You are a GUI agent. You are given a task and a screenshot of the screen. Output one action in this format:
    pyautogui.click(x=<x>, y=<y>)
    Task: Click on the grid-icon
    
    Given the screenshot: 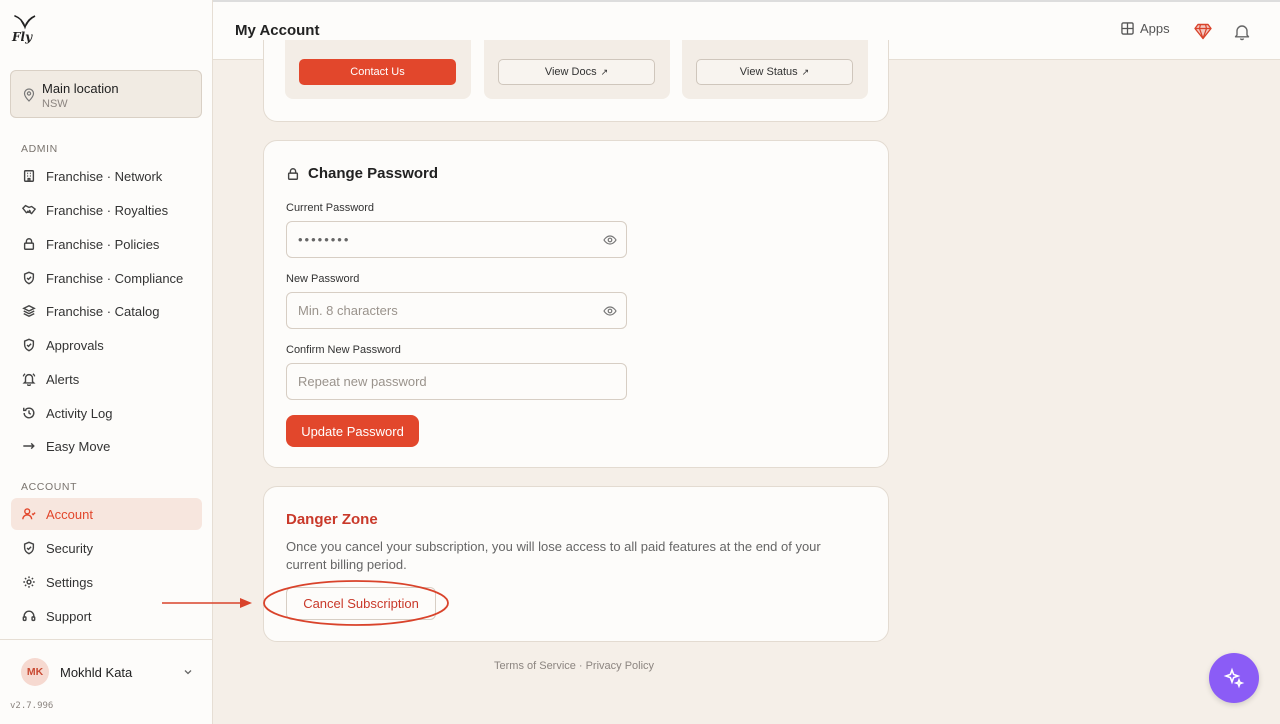 What is the action you would take?
    pyautogui.click(x=1127, y=28)
    